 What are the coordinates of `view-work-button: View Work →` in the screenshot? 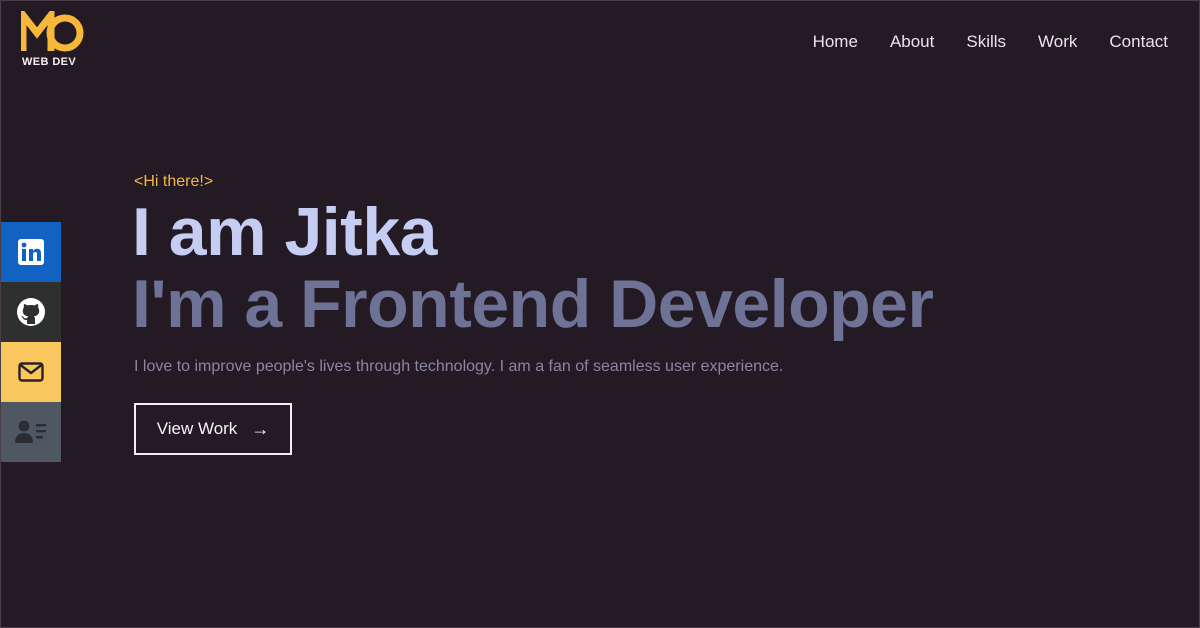 It's located at (213, 429).